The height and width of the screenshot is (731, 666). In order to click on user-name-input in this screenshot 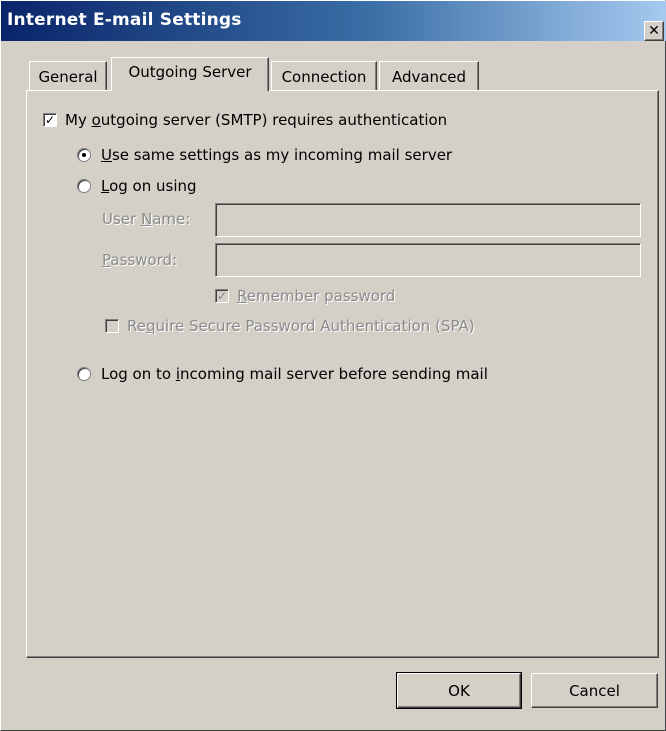, I will do `click(428, 220)`.